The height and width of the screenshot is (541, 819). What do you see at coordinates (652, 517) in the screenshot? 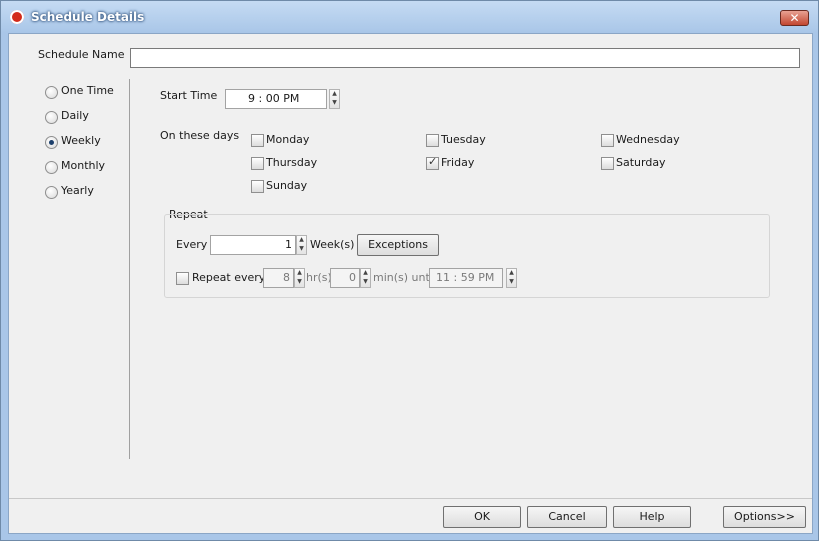
I see `help-button: Help` at bounding box center [652, 517].